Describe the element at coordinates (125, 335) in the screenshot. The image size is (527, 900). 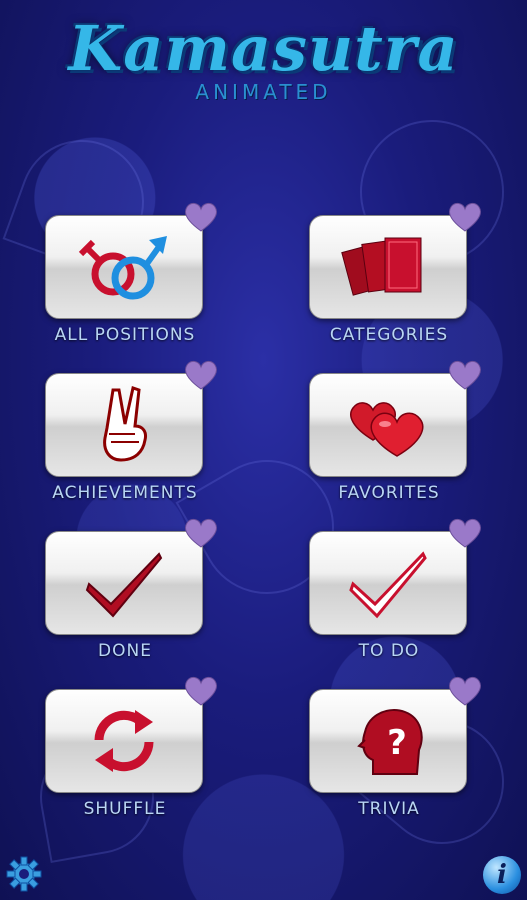
I see `tile-label: ALL POSITIONS` at that location.